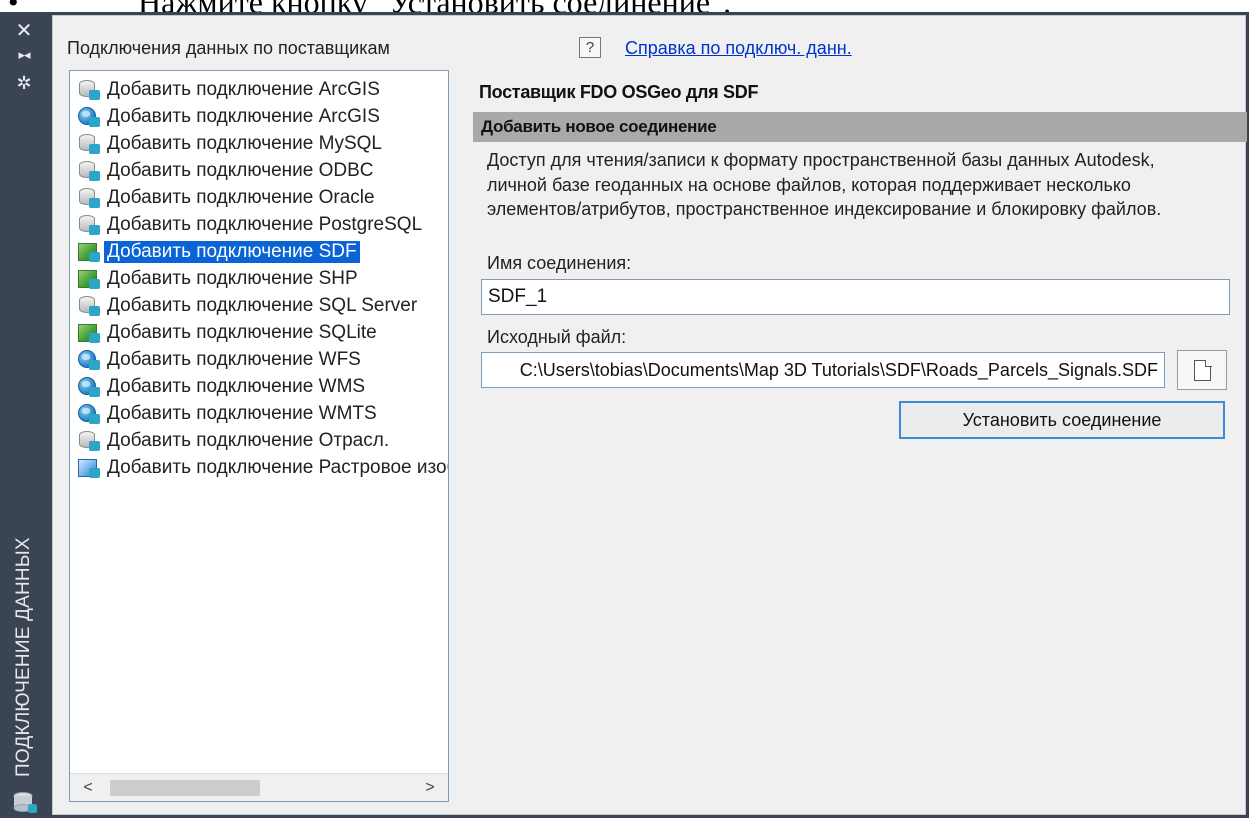 This screenshot has width=1249, height=818. What do you see at coordinates (559, 263) in the screenshot?
I see `connection-name-label: Имя соединения:` at bounding box center [559, 263].